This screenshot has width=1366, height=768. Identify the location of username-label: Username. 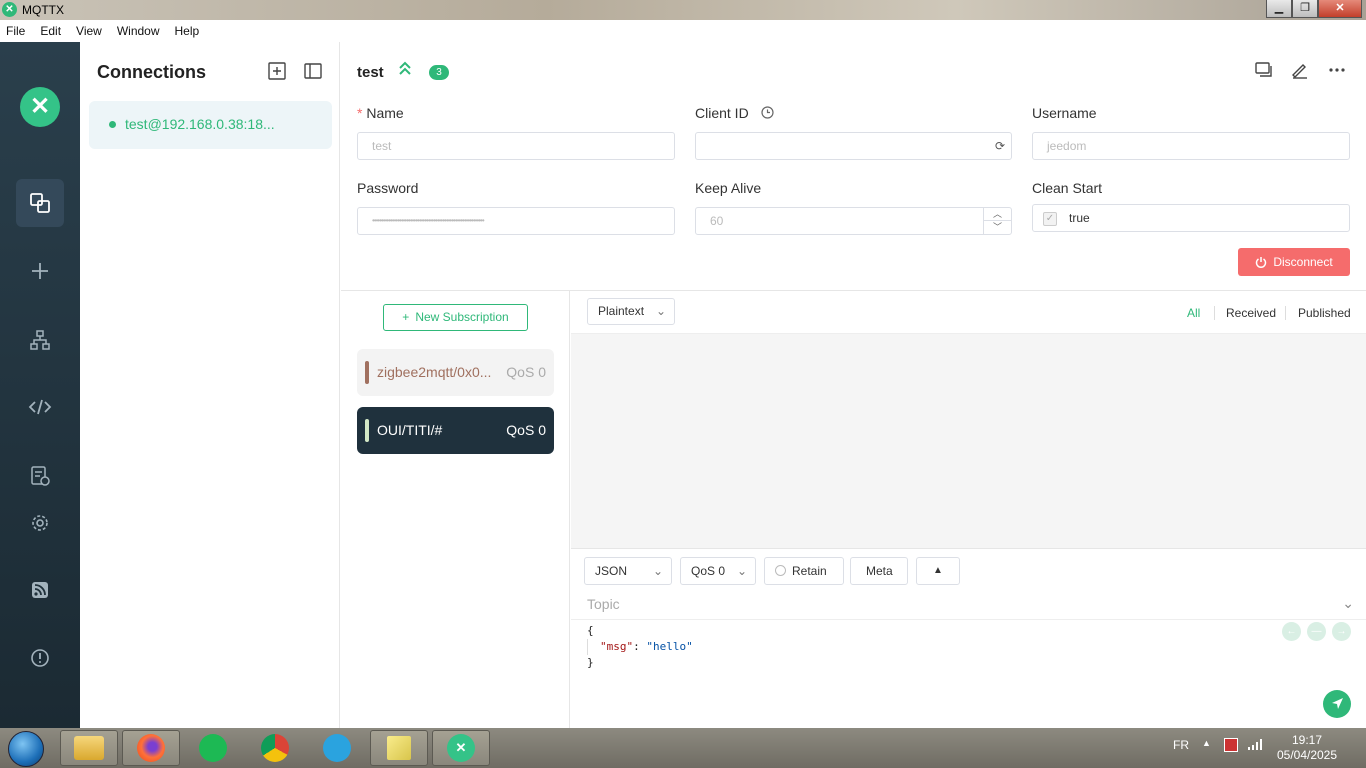
(1064, 113).